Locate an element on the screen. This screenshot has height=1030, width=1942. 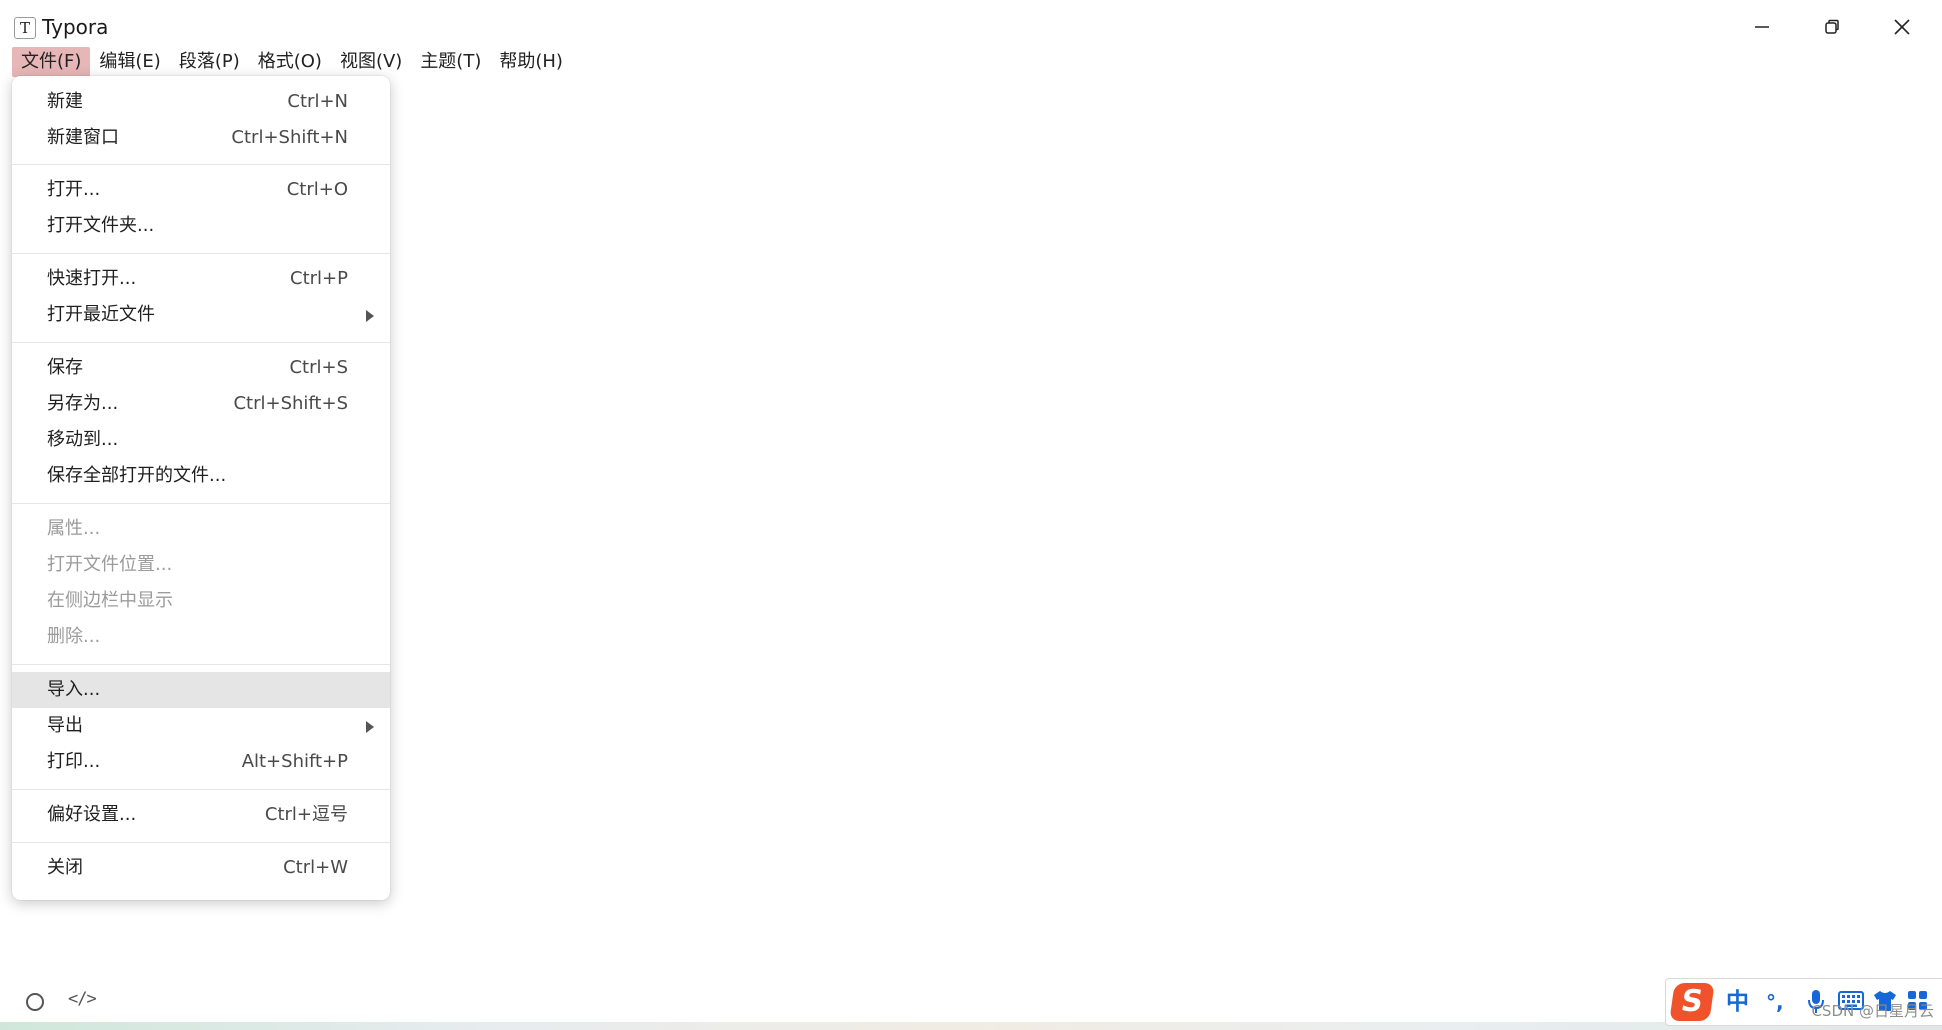
restore-button is located at coordinates (1832, 27).